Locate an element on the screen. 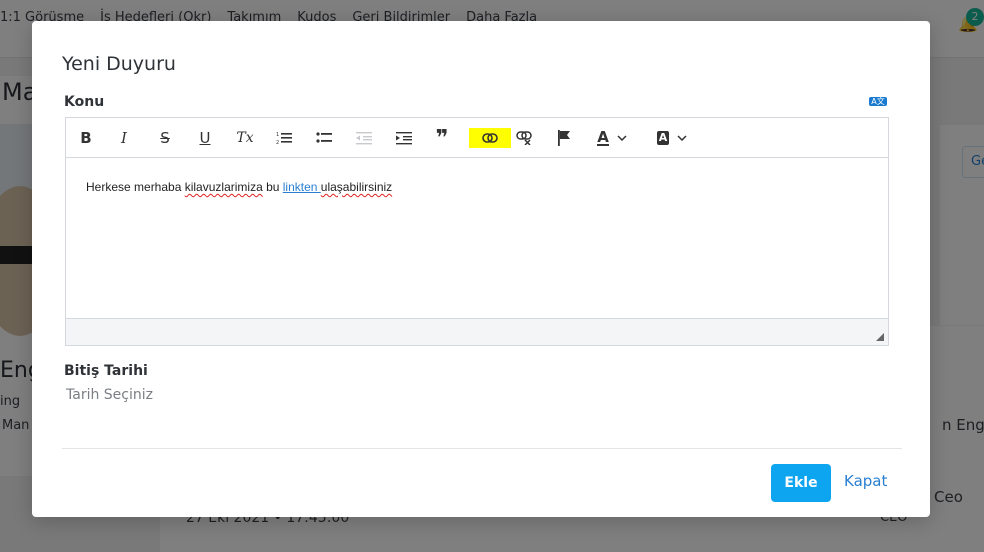 This screenshot has width=984, height=552. misspelled-word: kilavuzlarimiza is located at coordinates (223, 187).